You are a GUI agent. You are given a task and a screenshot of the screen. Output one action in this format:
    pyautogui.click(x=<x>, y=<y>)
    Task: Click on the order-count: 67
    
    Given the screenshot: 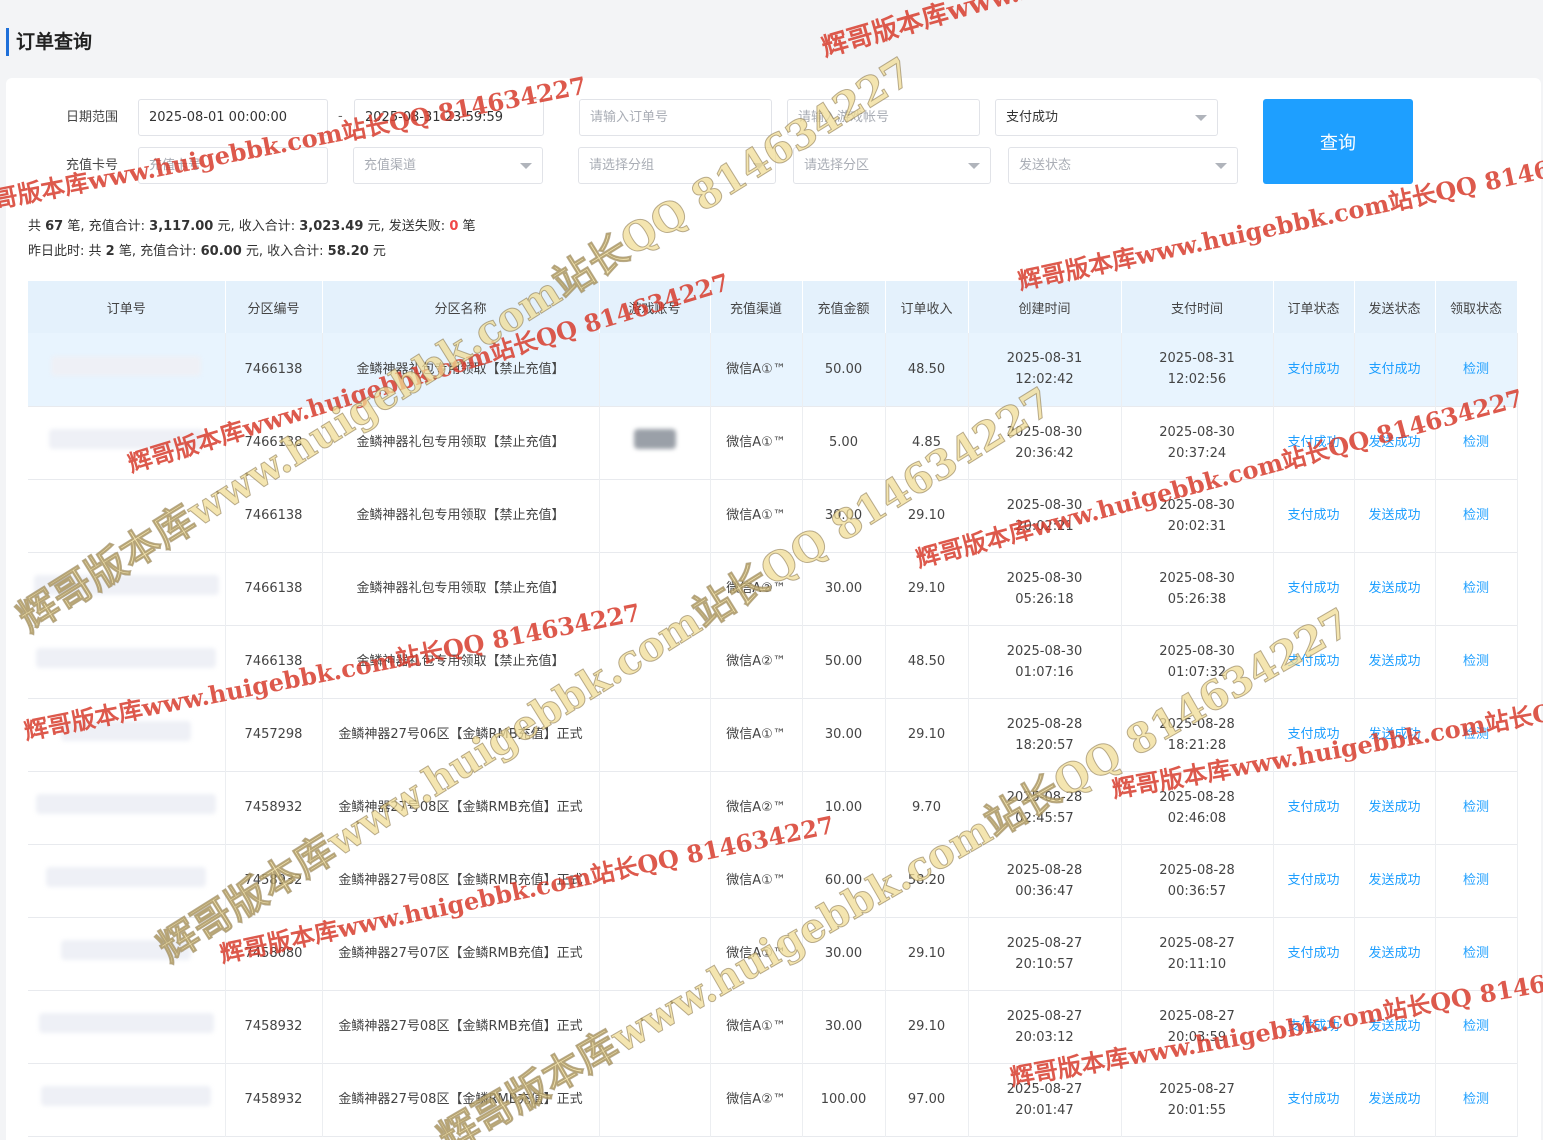 What is the action you would take?
    pyautogui.click(x=54, y=226)
    